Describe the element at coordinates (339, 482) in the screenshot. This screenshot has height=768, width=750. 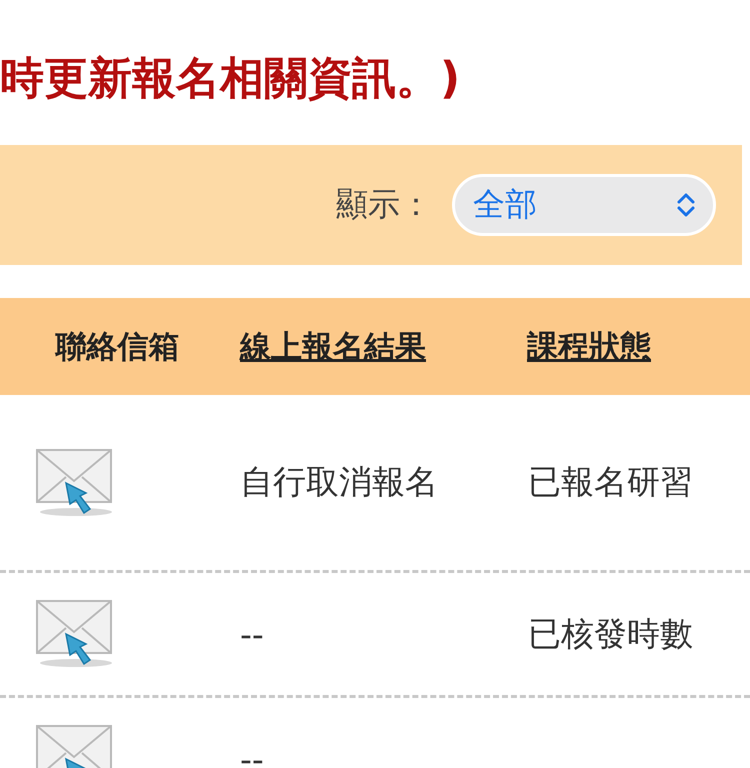
I see `table-cell-text: 自行取消報名` at that location.